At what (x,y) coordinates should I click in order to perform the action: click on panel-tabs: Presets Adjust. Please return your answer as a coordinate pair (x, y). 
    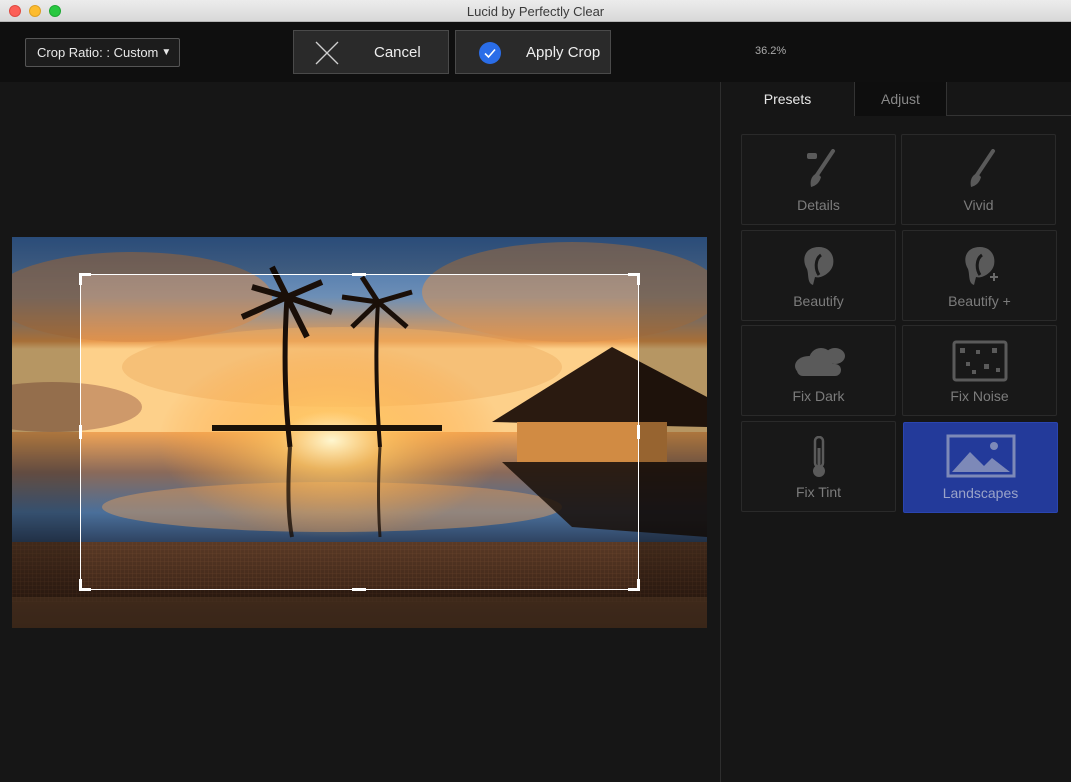
    Looking at the image, I should click on (896, 99).